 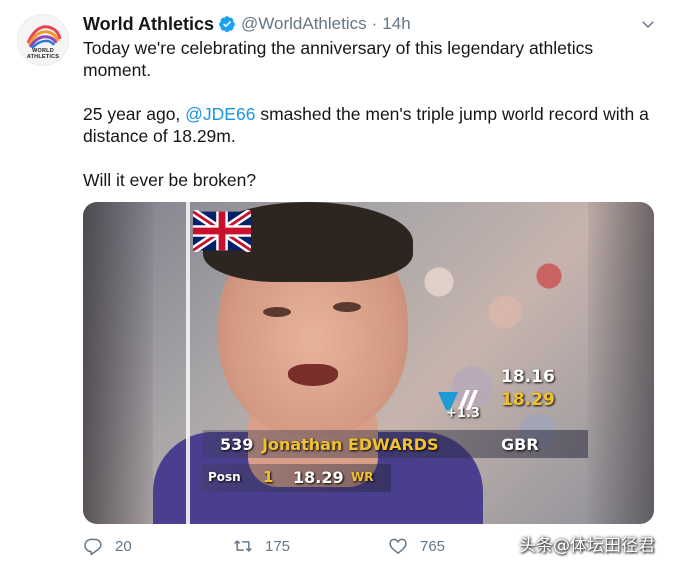 I want to click on overlay-record-tag: WR, so click(x=362, y=477).